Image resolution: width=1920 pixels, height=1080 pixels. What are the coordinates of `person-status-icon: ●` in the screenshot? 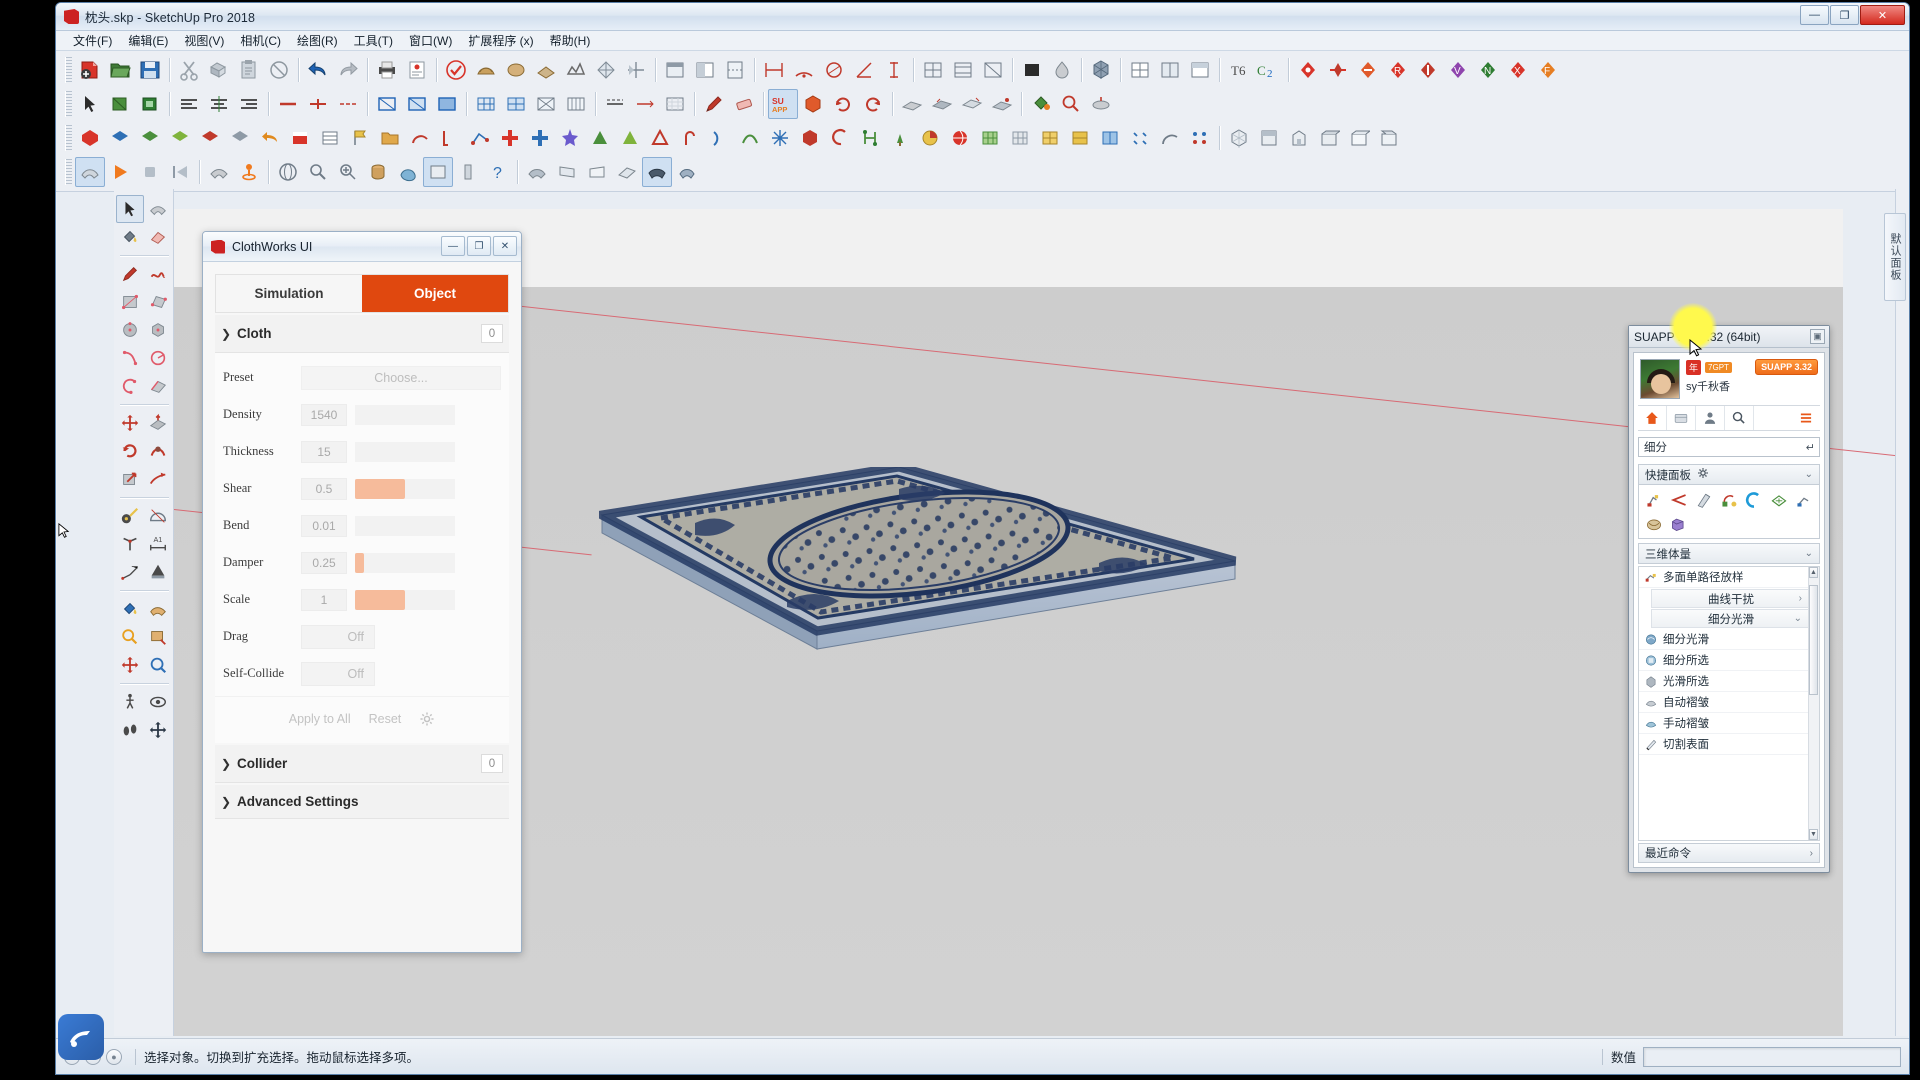 It's located at (114, 1056).